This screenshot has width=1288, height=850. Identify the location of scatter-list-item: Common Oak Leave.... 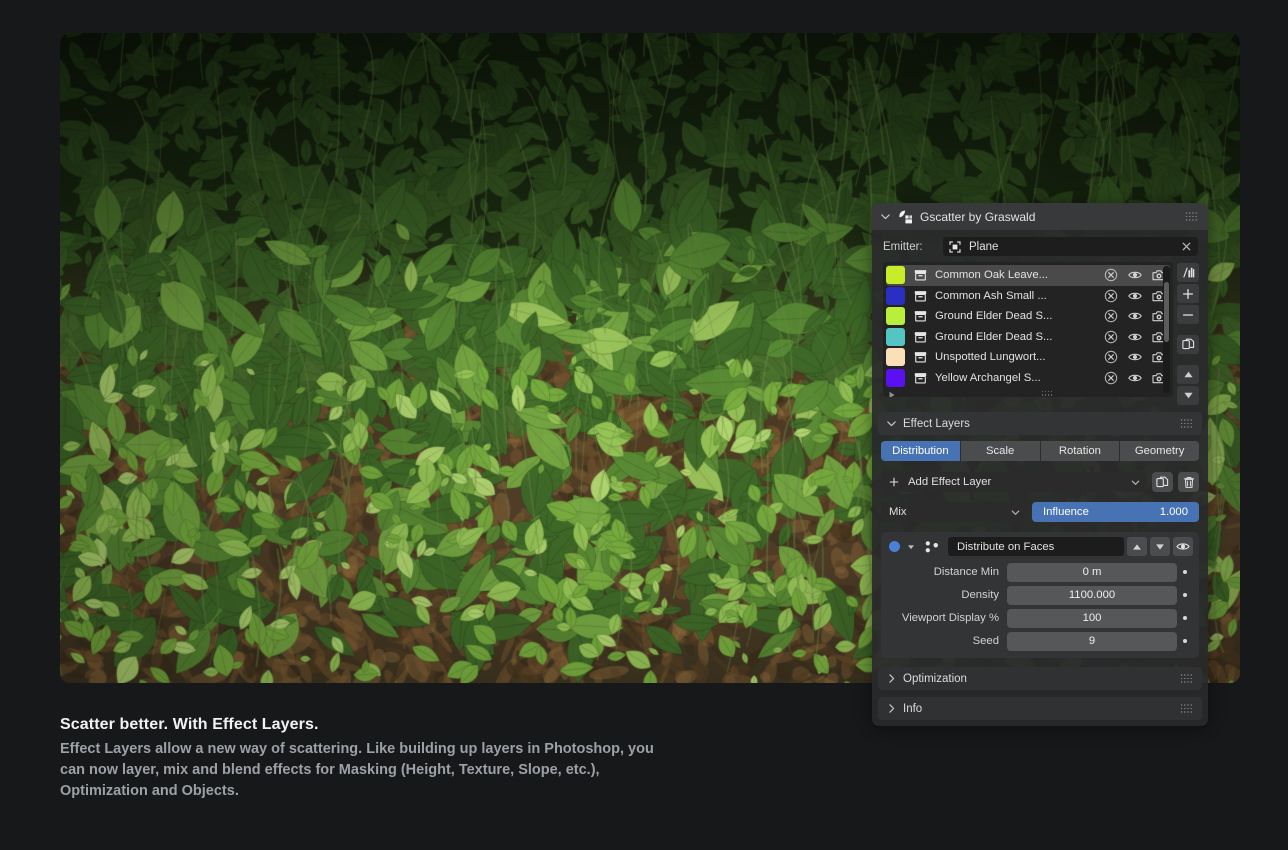
(1028, 275).